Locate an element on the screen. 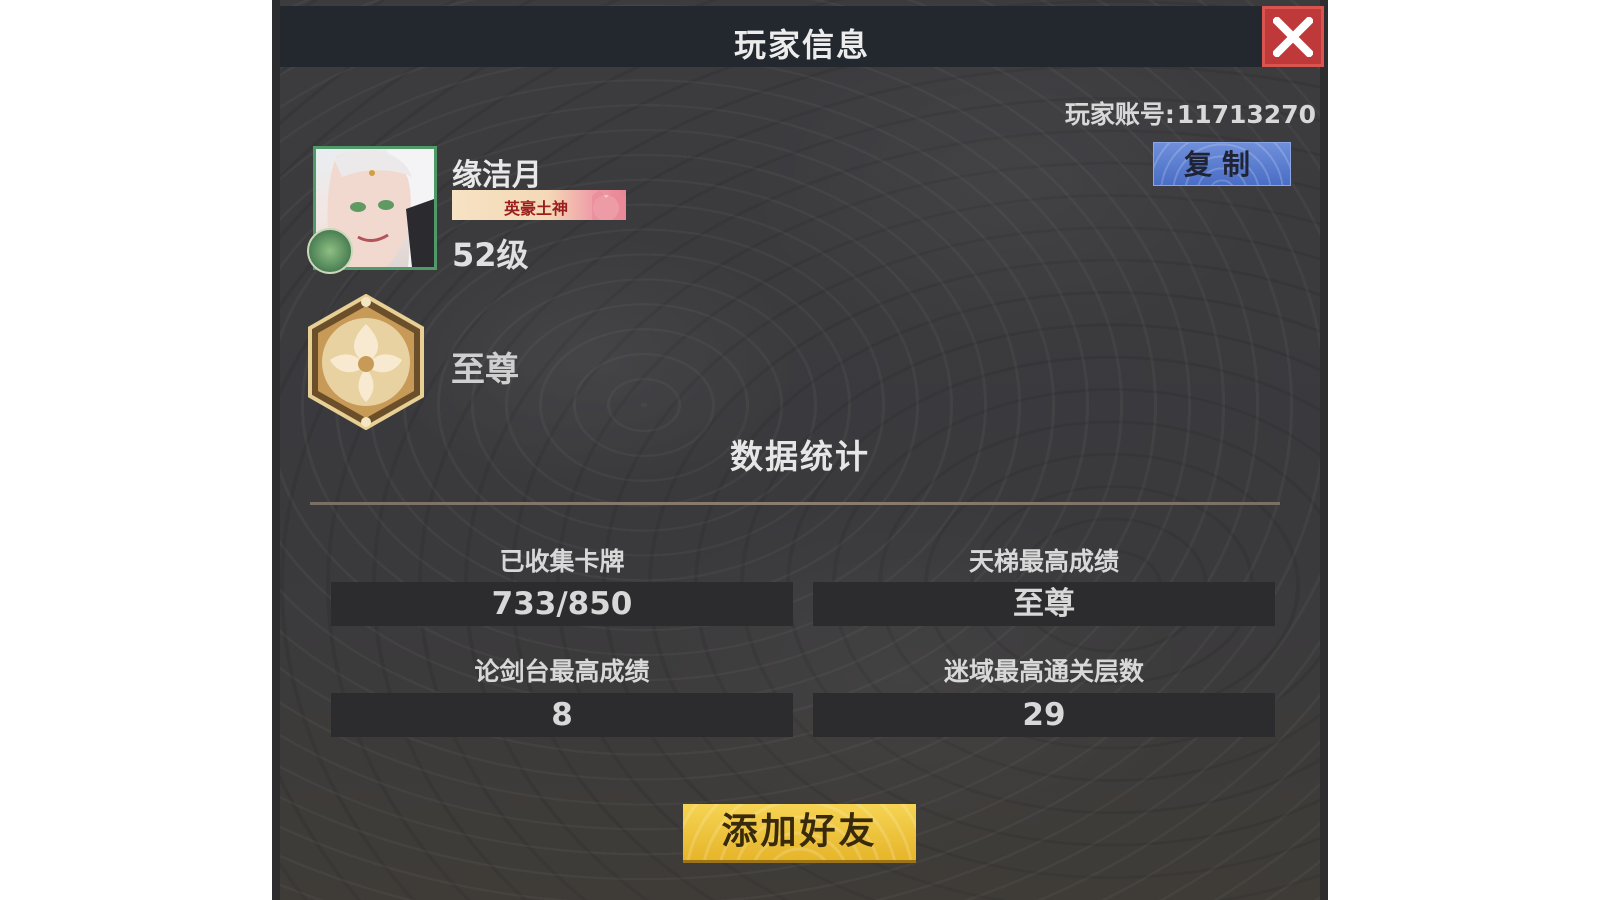 The height and width of the screenshot is (900, 1600). close-icon is located at coordinates (1293, 37).